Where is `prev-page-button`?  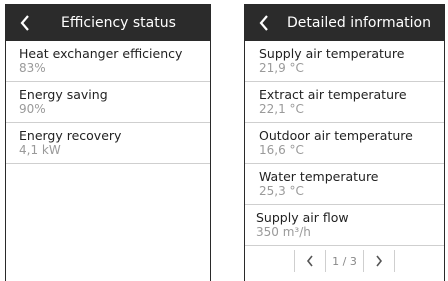
prev-page-button is located at coordinates (310, 261).